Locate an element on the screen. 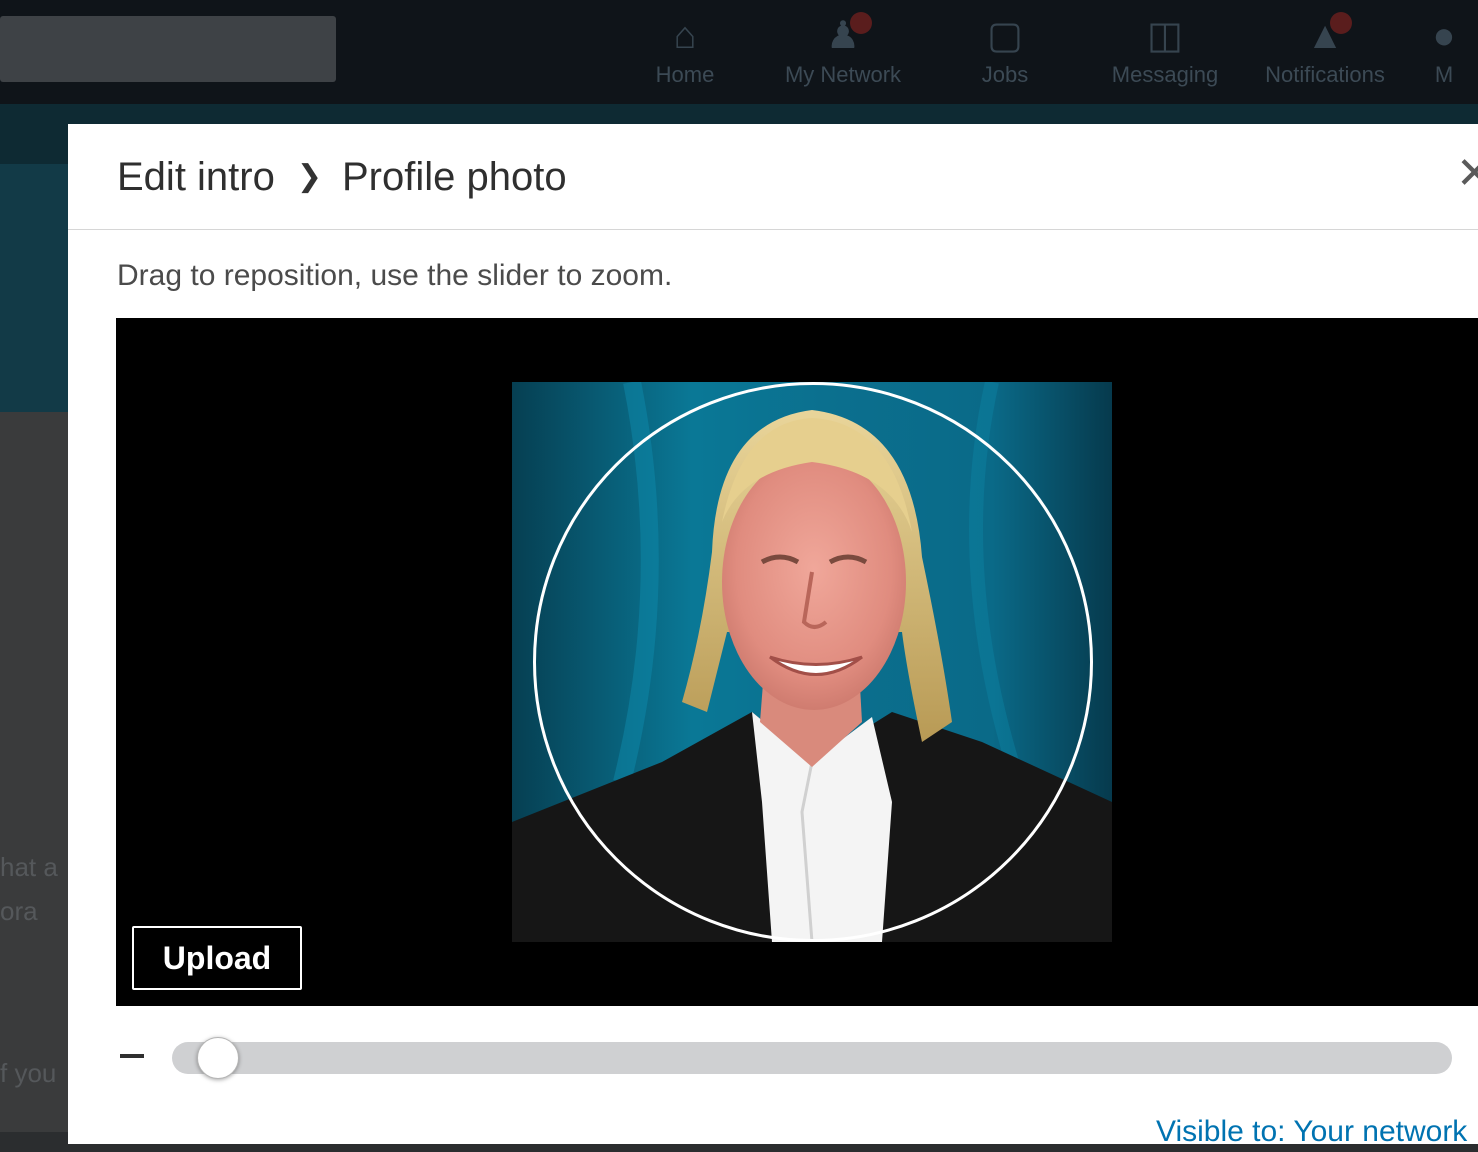  nav-item-home: ⌂ Home is located at coordinates (685, 55).